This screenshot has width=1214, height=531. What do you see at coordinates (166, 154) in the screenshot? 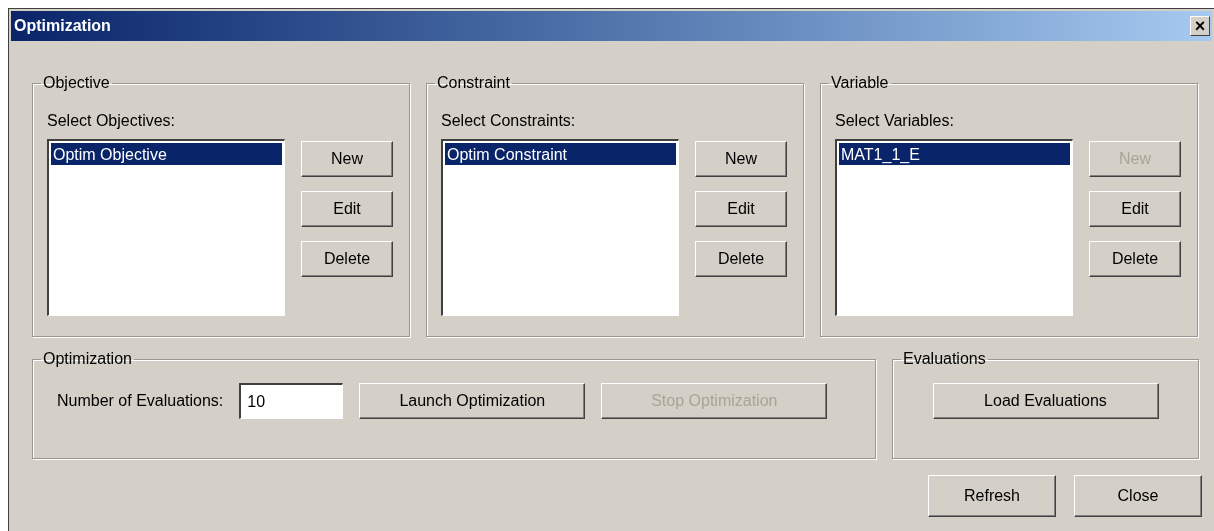
I see `list-item: Optim Objective` at bounding box center [166, 154].